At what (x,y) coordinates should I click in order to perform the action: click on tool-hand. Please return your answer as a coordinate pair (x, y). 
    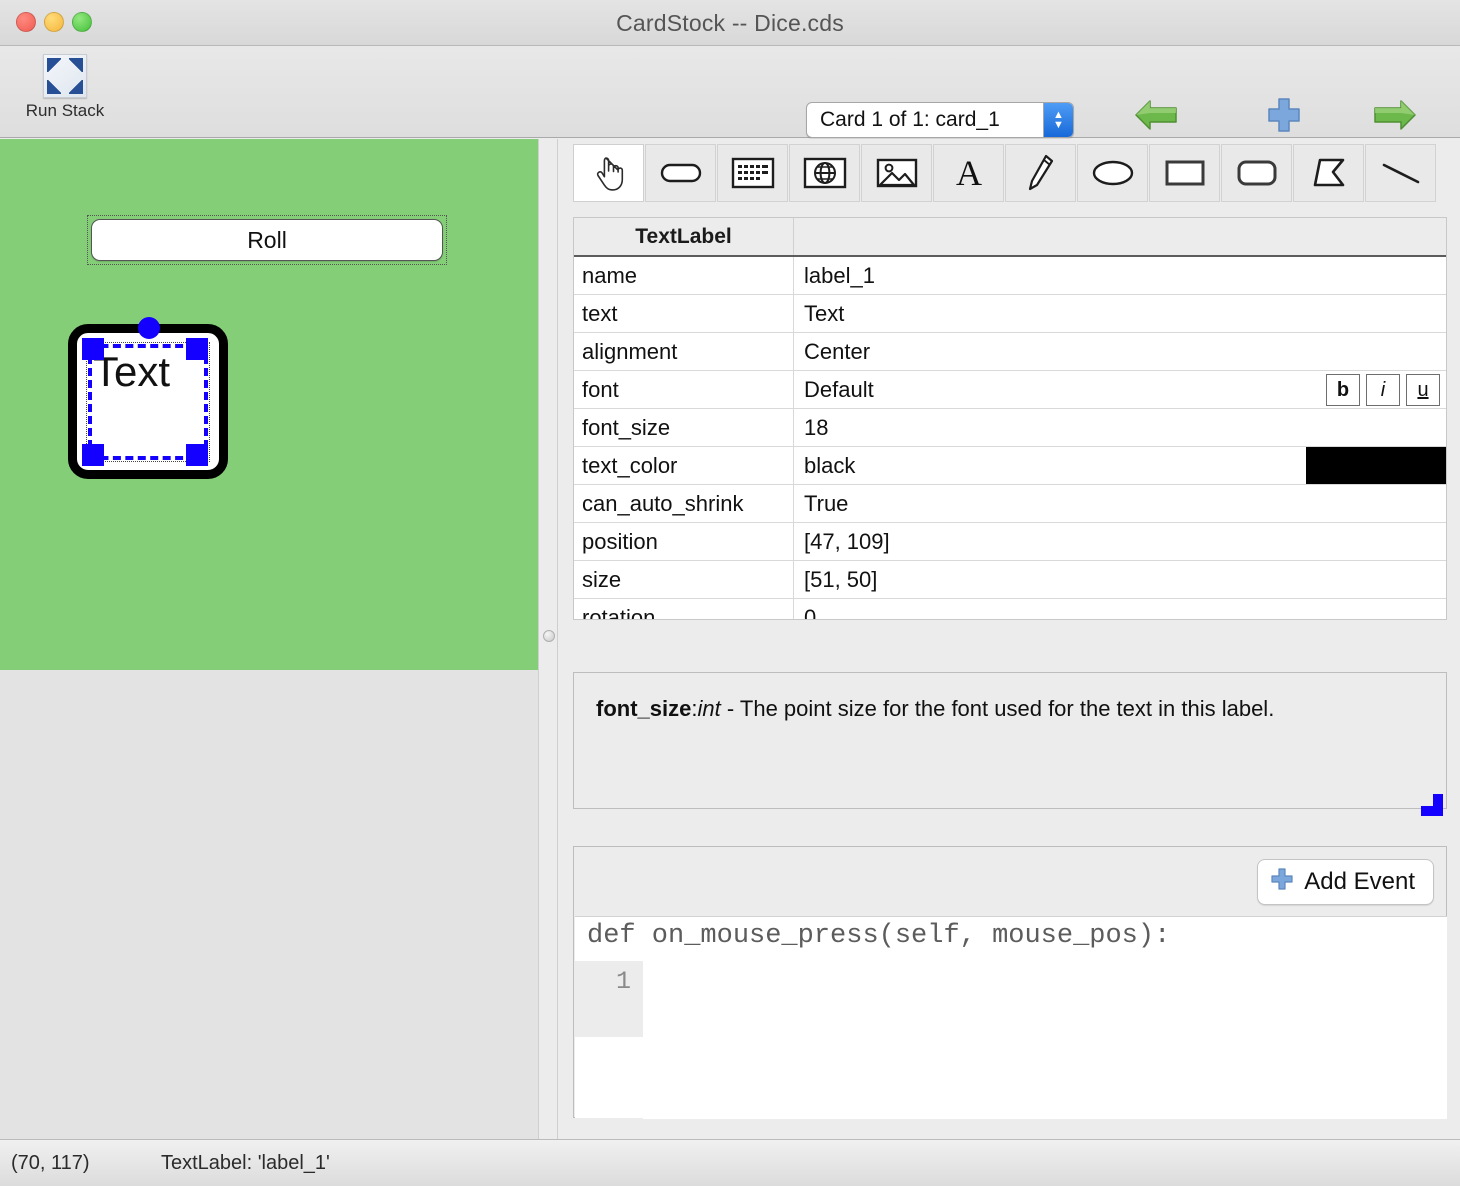
    Looking at the image, I should click on (608, 173).